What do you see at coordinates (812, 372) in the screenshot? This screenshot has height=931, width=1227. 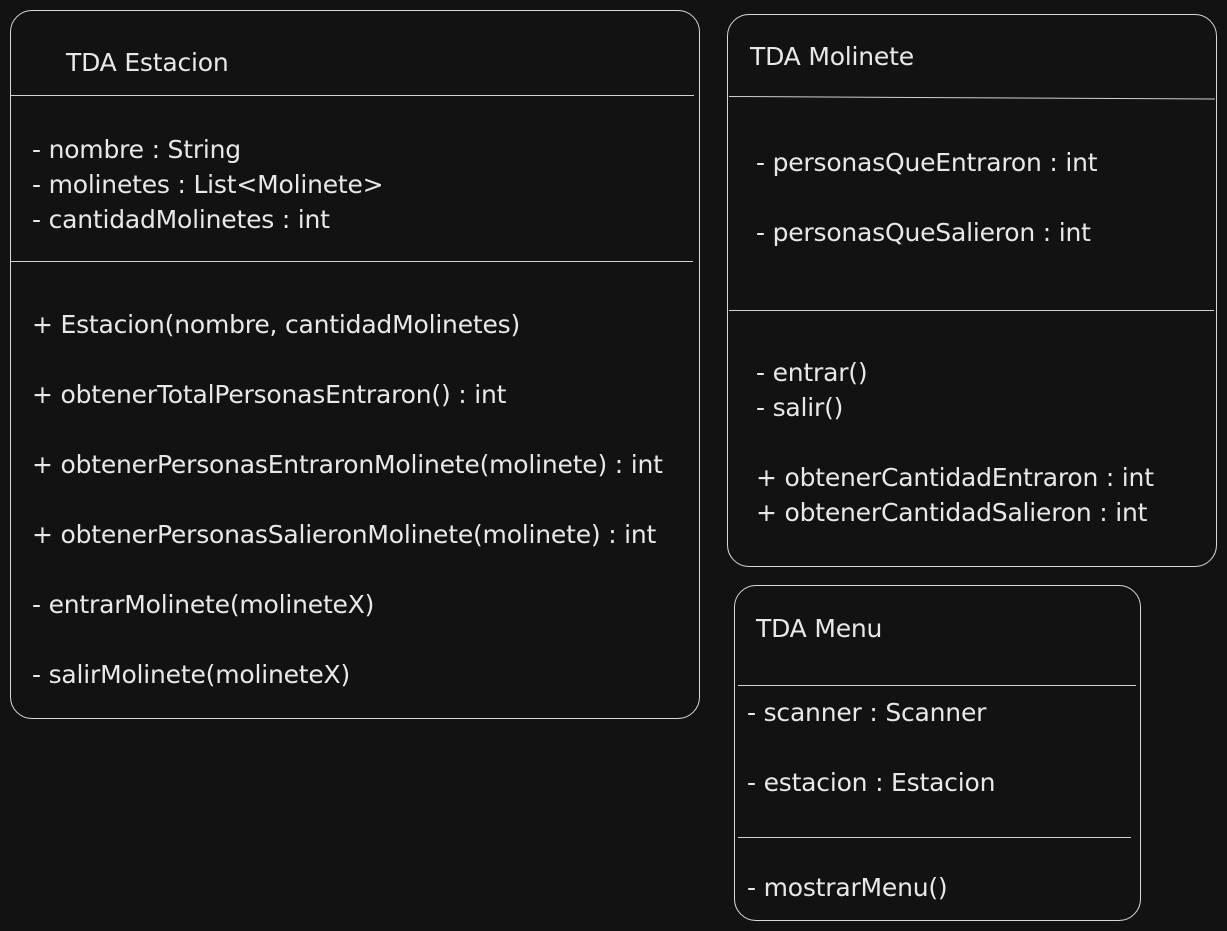 I see `method-entrar: - entrar()` at bounding box center [812, 372].